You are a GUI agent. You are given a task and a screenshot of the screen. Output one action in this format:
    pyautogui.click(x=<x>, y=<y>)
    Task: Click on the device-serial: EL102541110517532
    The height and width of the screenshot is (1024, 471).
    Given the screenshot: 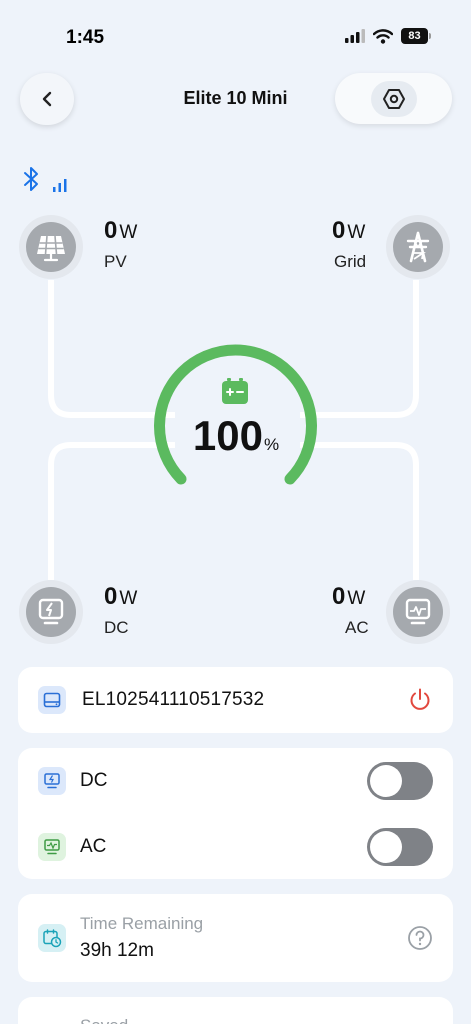 What is the action you would take?
    pyautogui.click(x=173, y=699)
    